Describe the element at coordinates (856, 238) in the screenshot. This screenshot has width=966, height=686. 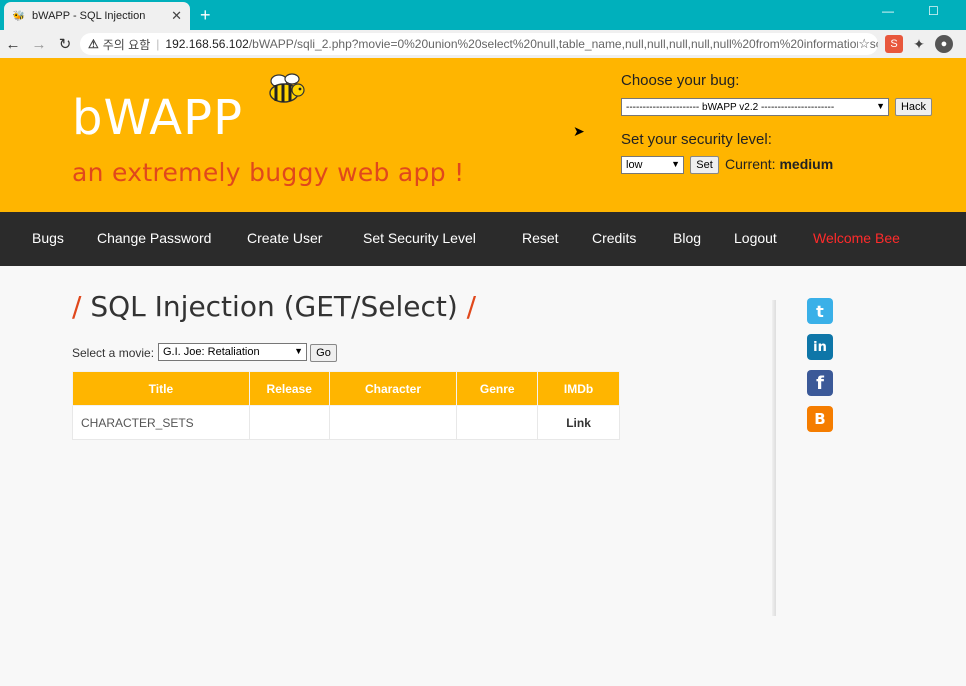
I see `welcome-user: Welcome Bee` at that location.